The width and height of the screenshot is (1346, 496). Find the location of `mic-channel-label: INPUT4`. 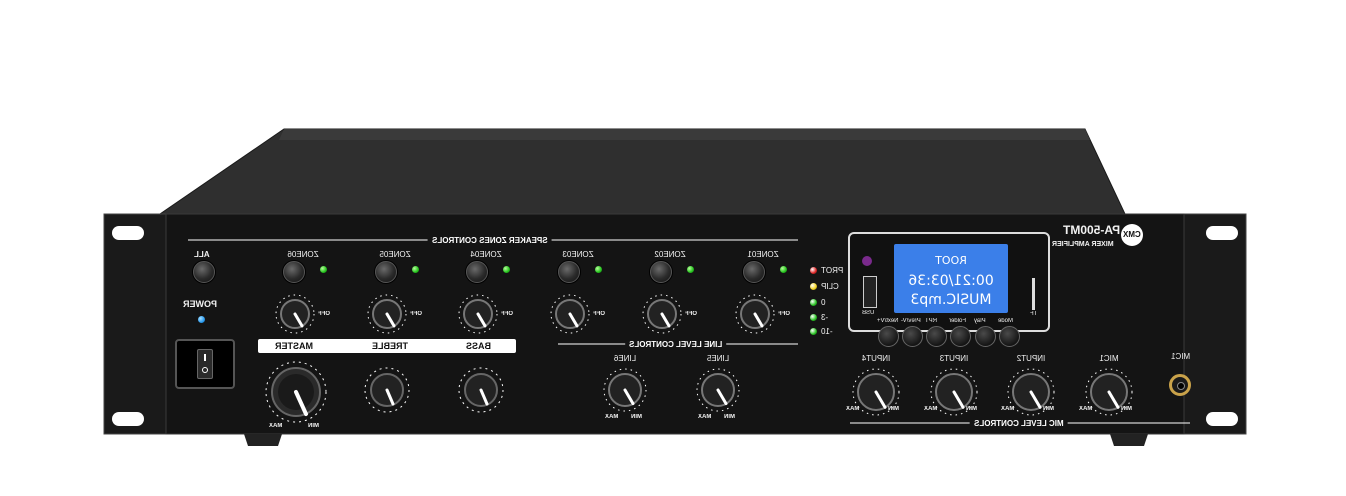

mic-channel-label: INPUT4 is located at coordinates (876, 358).